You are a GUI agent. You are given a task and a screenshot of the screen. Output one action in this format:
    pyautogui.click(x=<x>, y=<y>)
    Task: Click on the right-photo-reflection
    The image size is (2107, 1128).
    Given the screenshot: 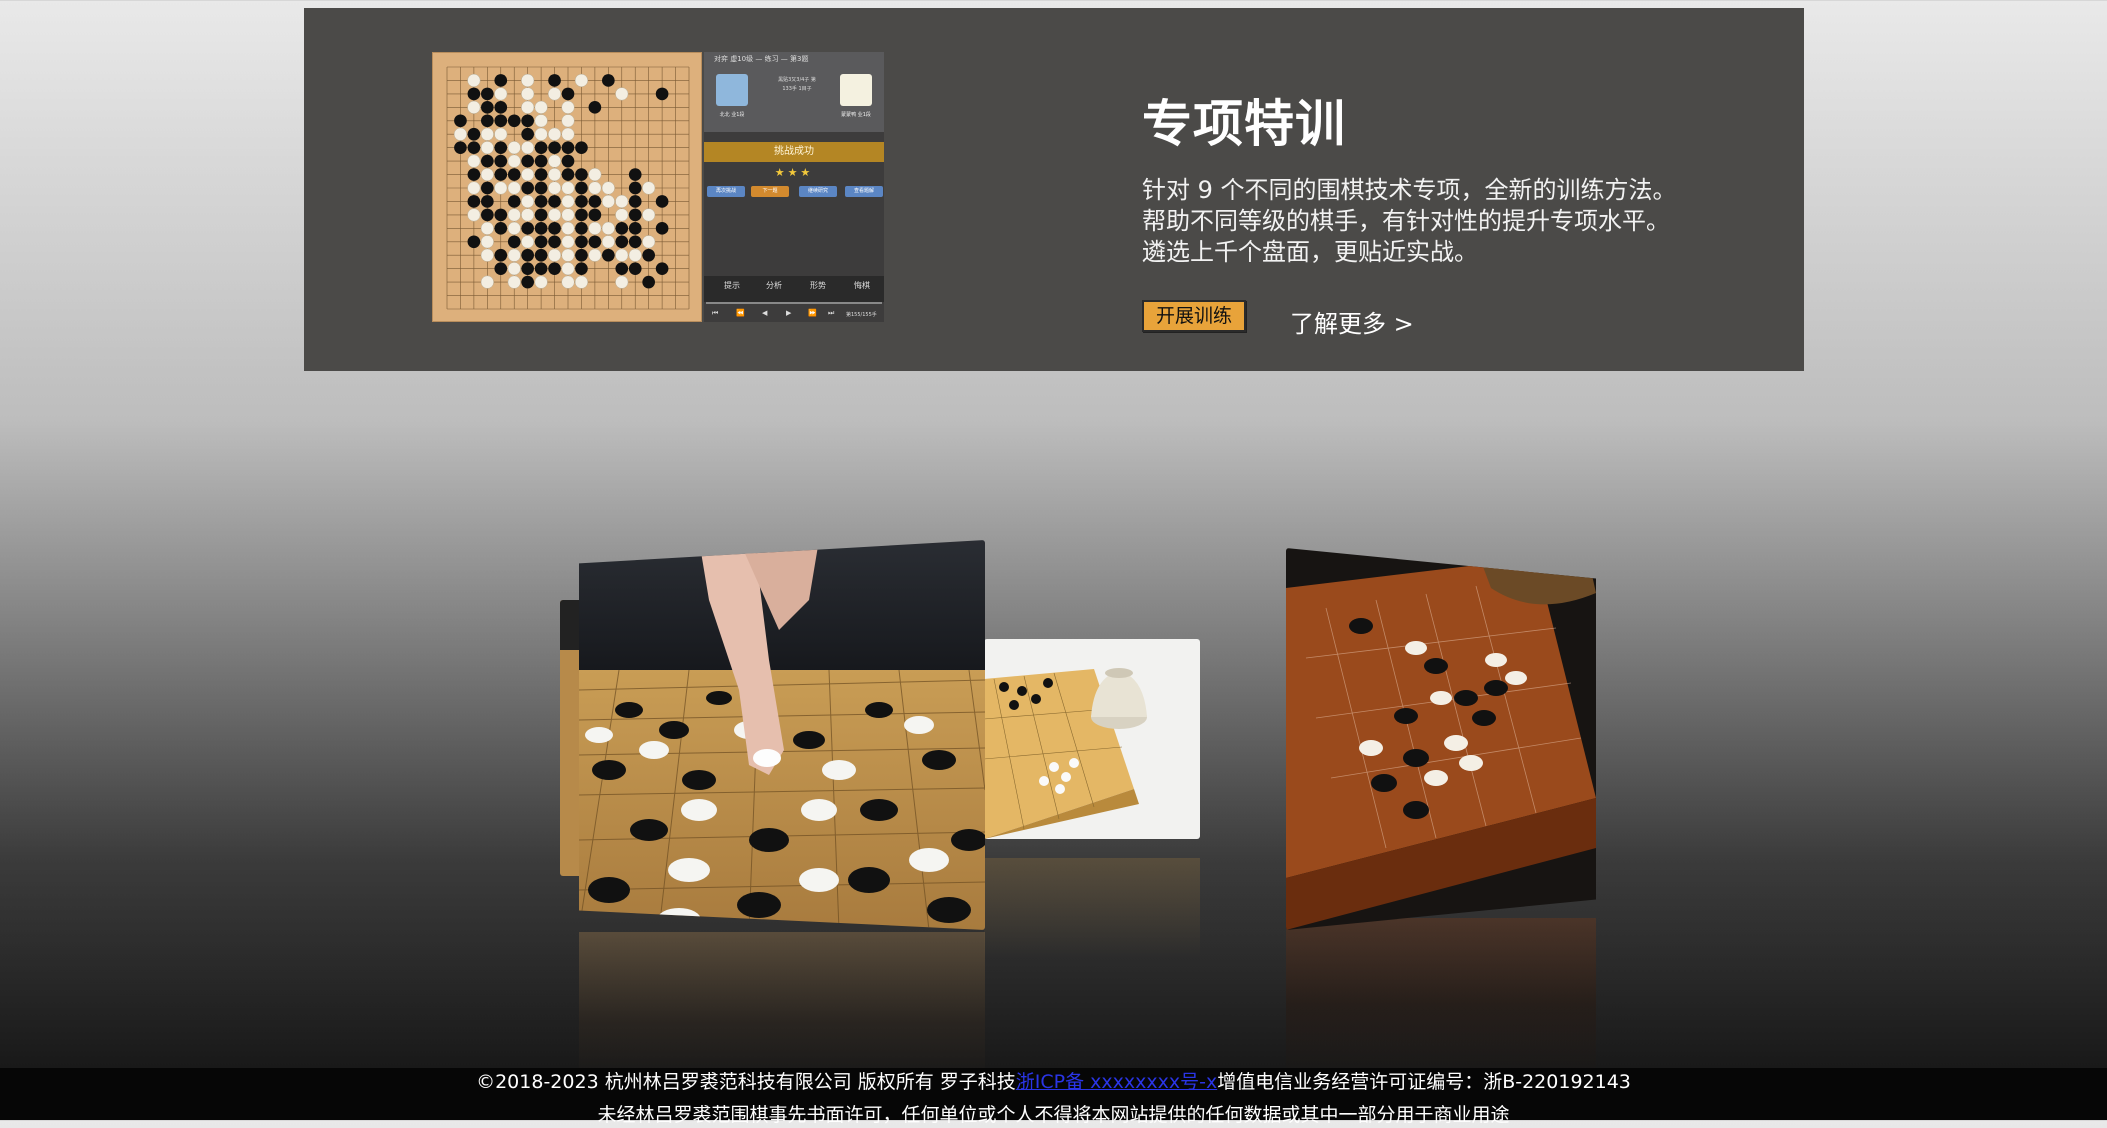 What is the action you would take?
    pyautogui.click(x=1441, y=998)
    